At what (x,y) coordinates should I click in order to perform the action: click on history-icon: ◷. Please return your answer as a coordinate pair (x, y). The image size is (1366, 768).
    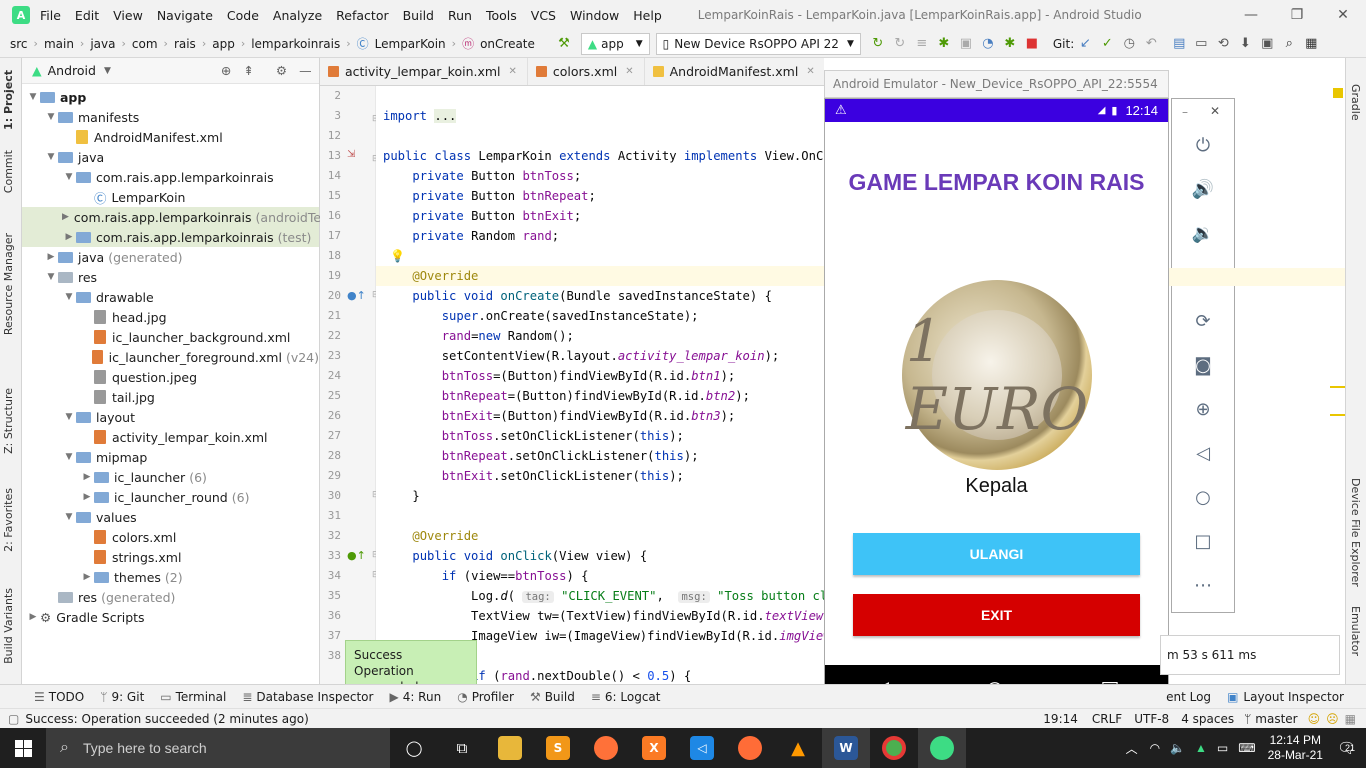
    Looking at the image, I should click on (1129, 43).